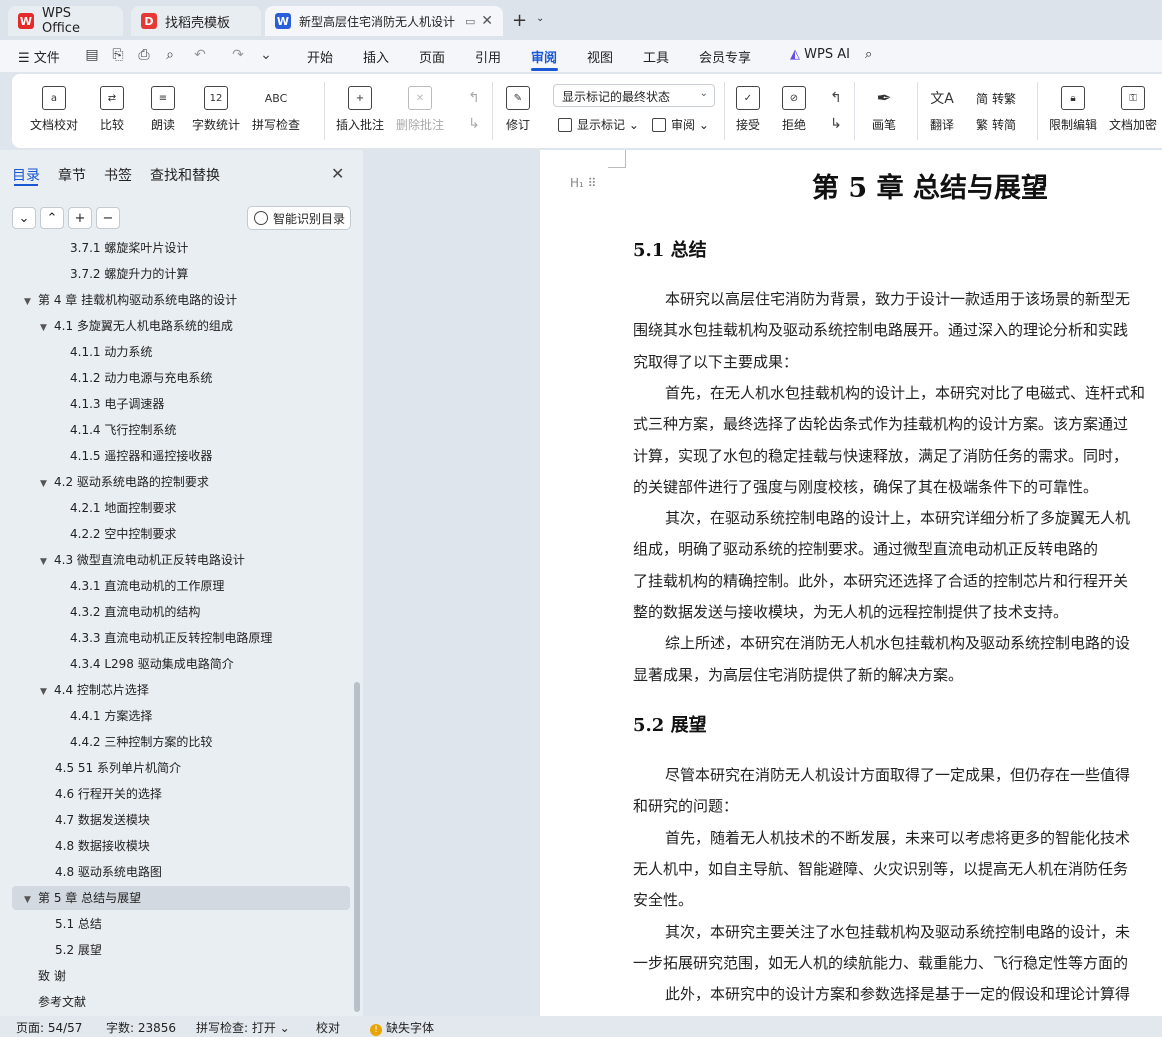  Describe the element at coordinates (384, 21) in the screenshot. I see `tab-document: W 新型高层住宅消防无人机设计 ▭ ✕` at that location.